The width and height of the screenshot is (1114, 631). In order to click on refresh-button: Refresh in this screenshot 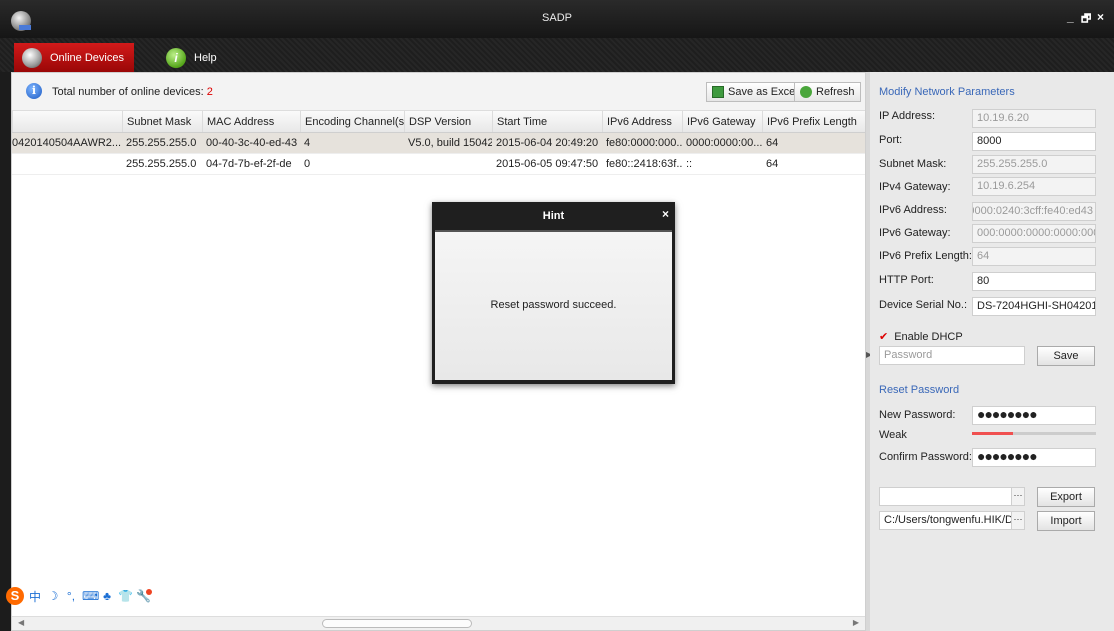, I will do `click(827, 92)`.